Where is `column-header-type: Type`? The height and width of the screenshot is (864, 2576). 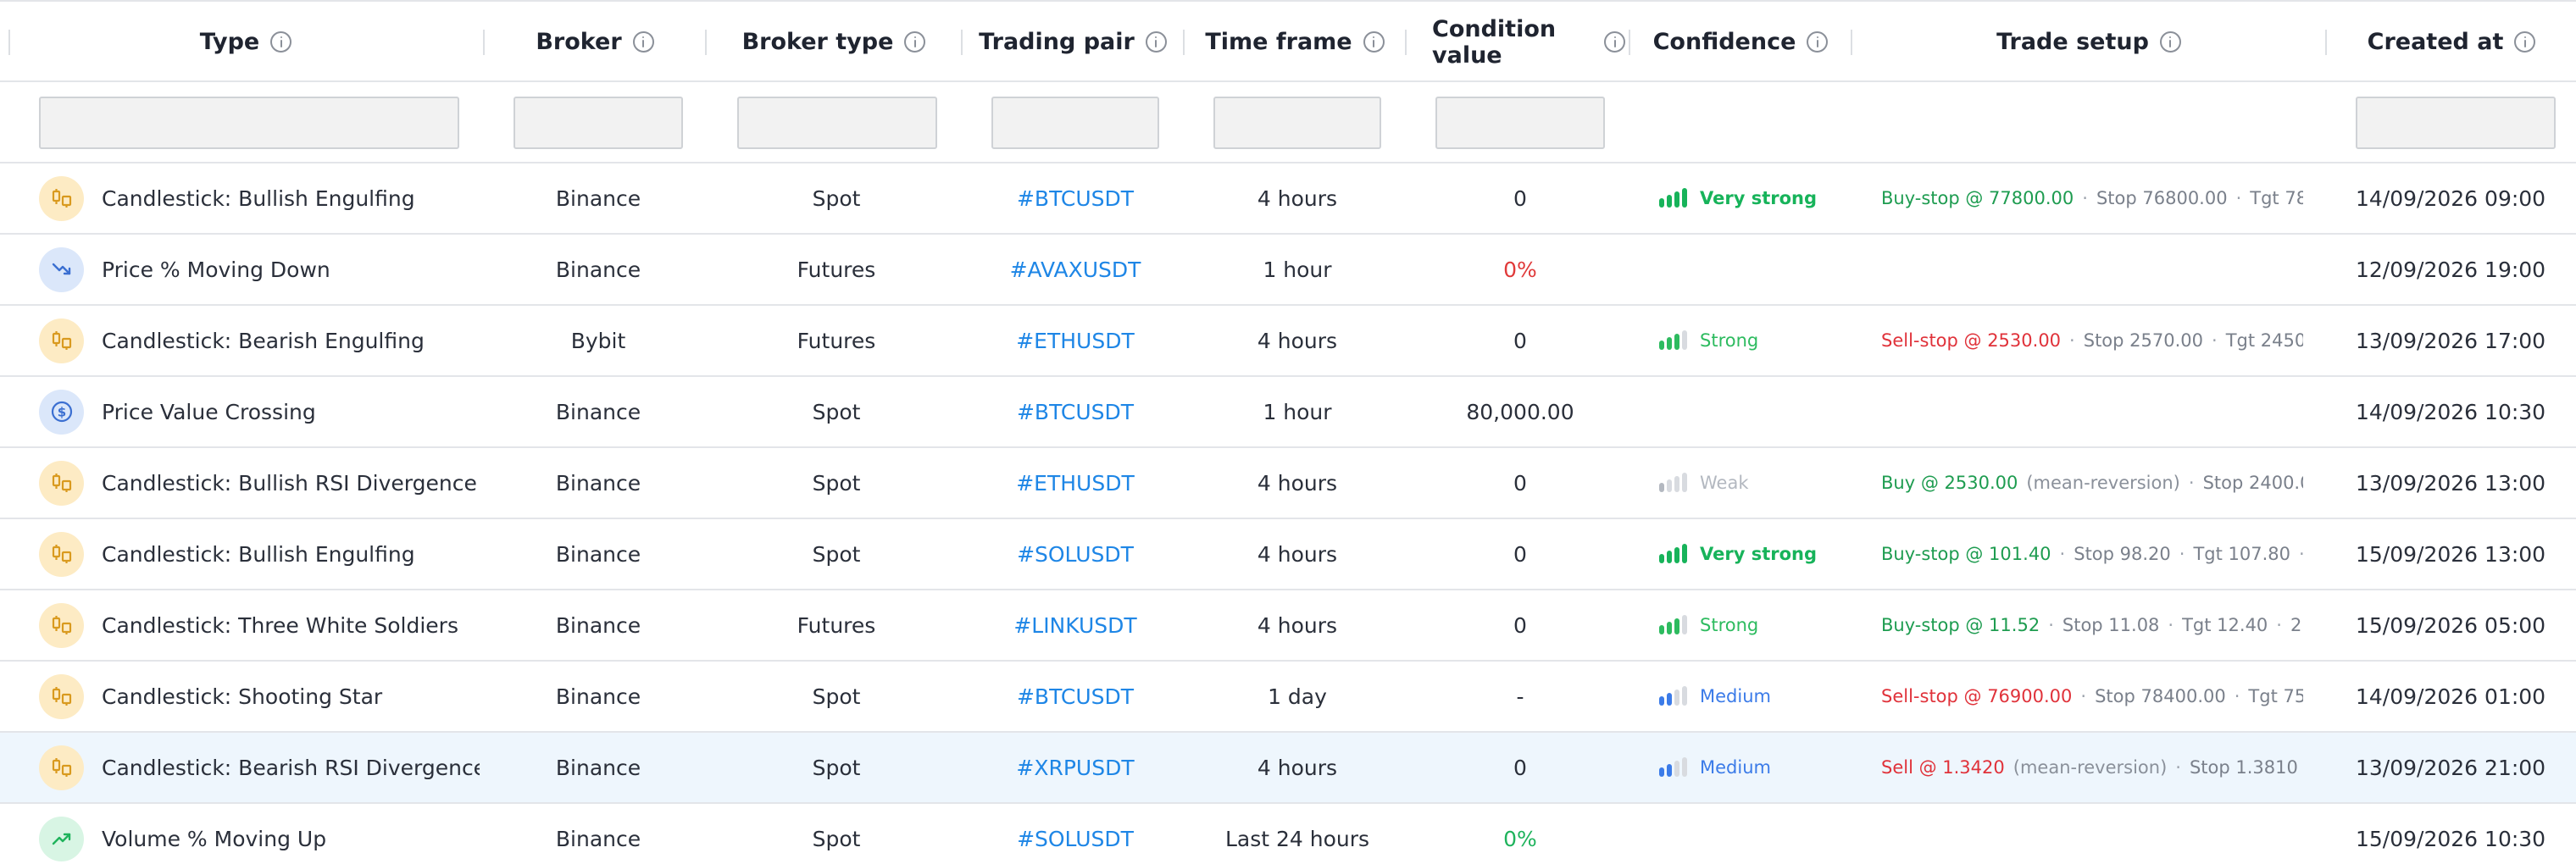
column-header-type: Type is located at coordinates (245, 42).